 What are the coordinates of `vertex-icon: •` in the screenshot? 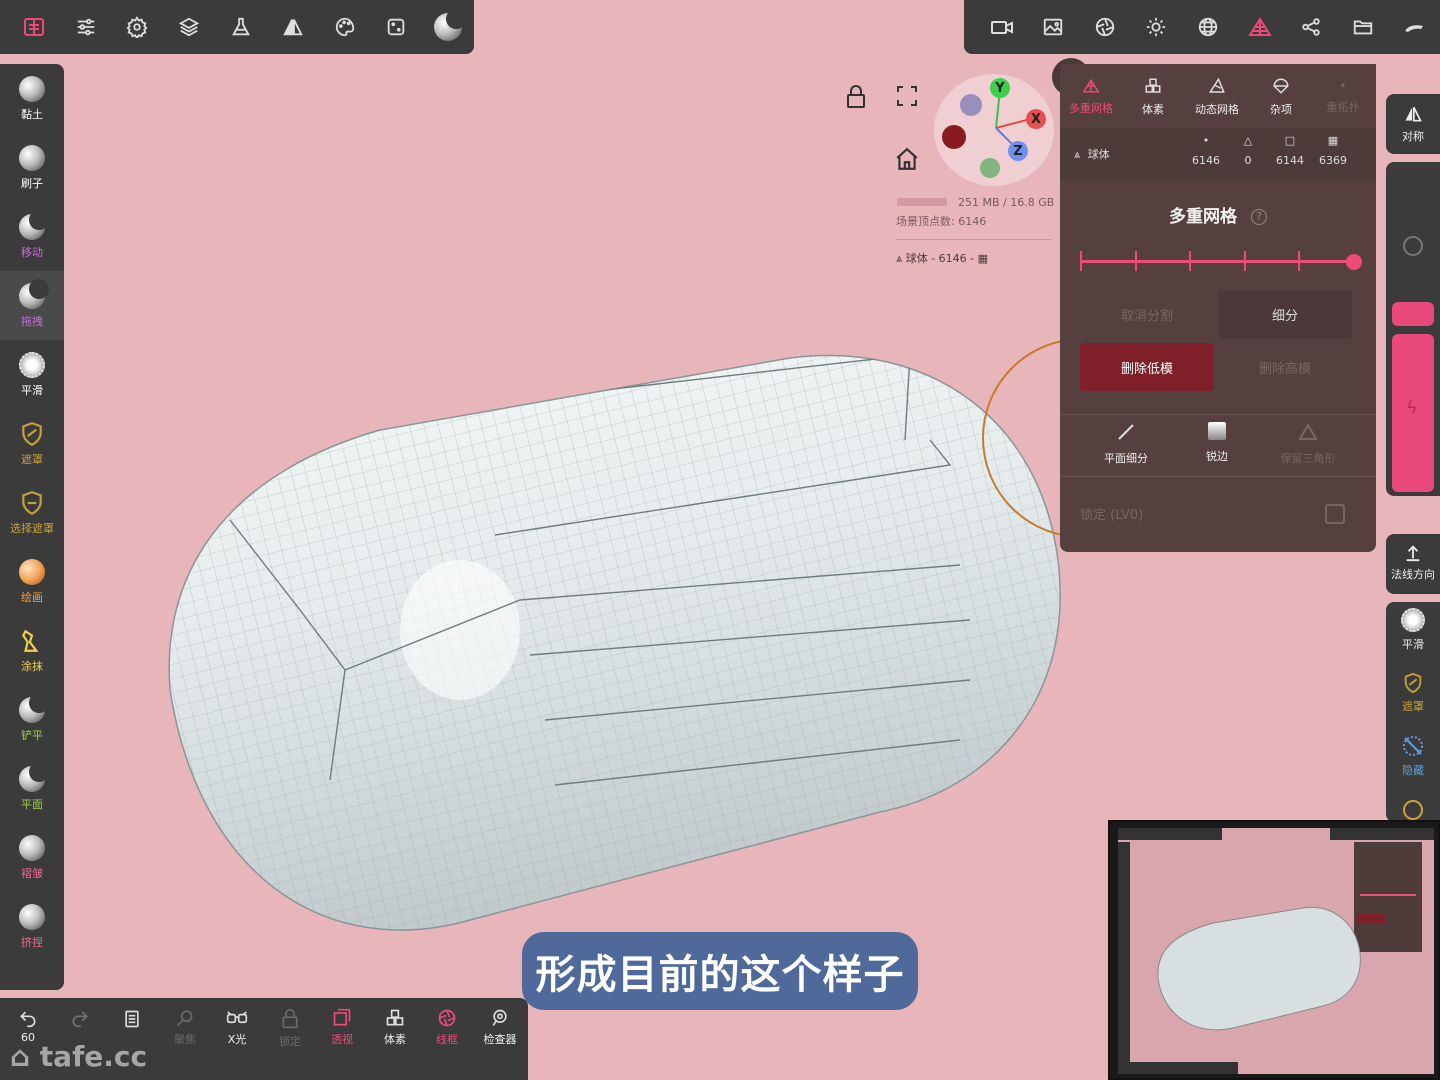 It's located at (1206, 140).